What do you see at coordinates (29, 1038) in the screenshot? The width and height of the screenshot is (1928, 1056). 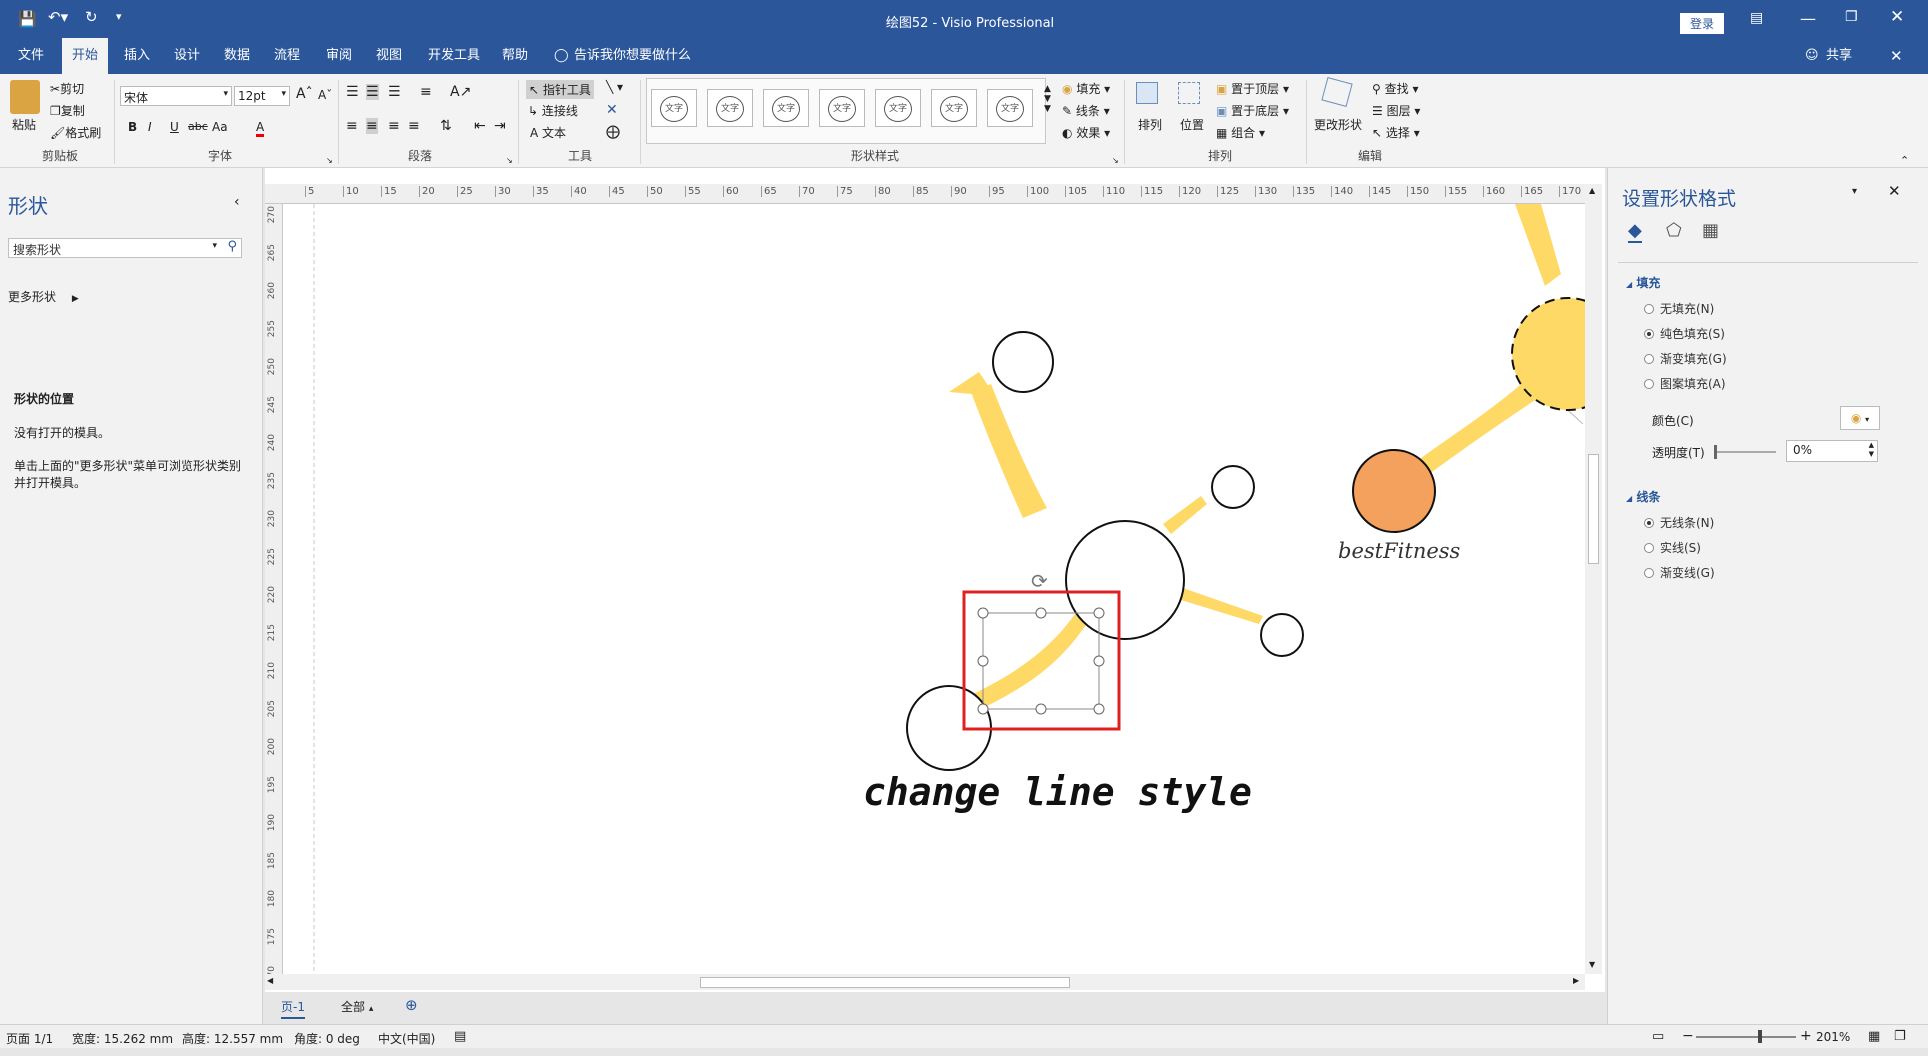 I see `status-page: 页面 1/1` at bounding box center [29, 1038].